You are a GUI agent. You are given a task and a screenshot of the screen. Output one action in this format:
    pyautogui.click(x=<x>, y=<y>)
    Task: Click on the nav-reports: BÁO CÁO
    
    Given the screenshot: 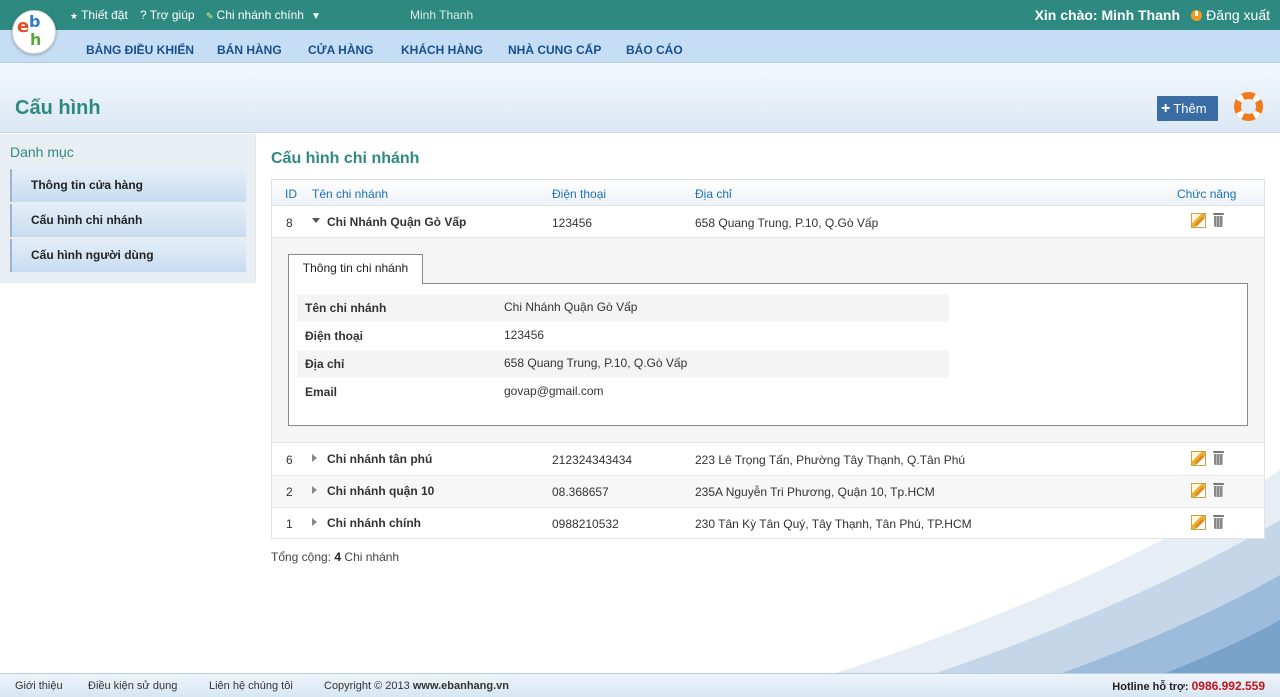 What is the action you would take?
    pyautogui.click(x=654, y=50)
    